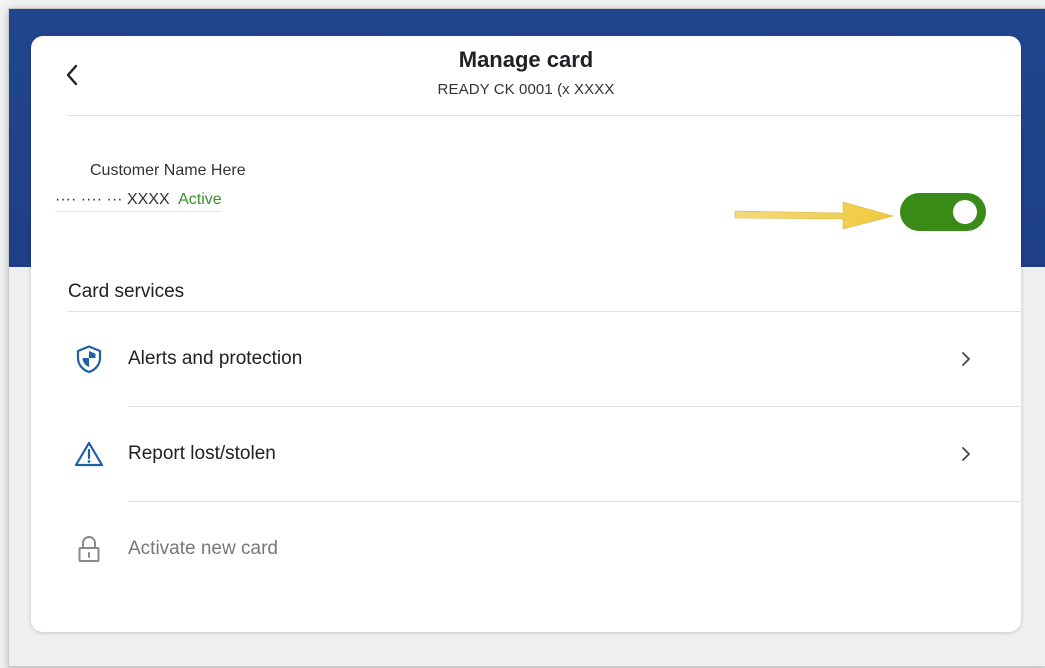 Image resolution: width=1045 pixels, height=668 pixels. I want to click on masked-card-number: ···· ···· ··· XXXX, so click(112, 199).